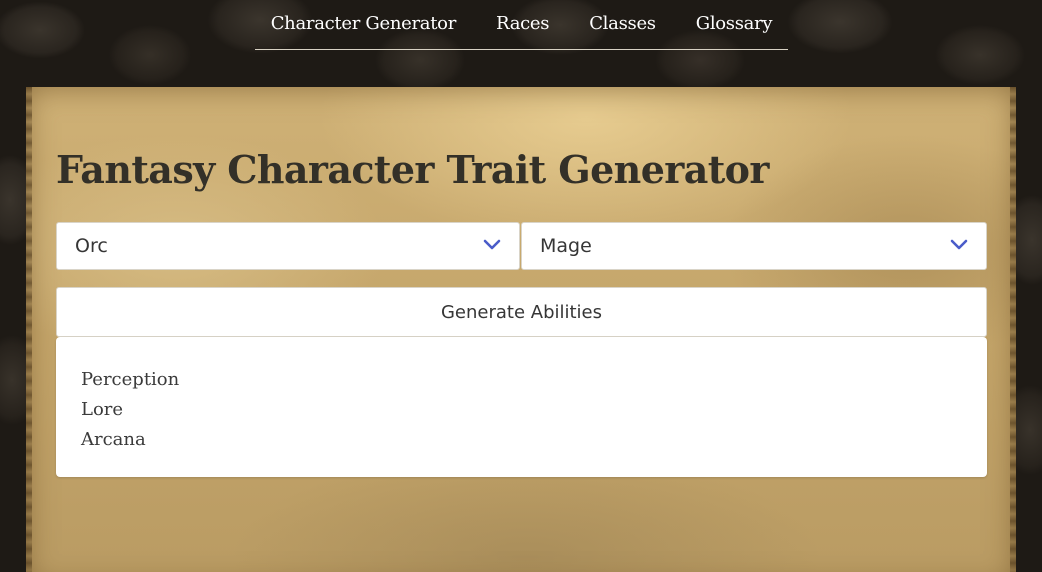 The height and width of the screenshot is (572, 1042). I want to click on class-select-value: Mage, so click(566, 246).